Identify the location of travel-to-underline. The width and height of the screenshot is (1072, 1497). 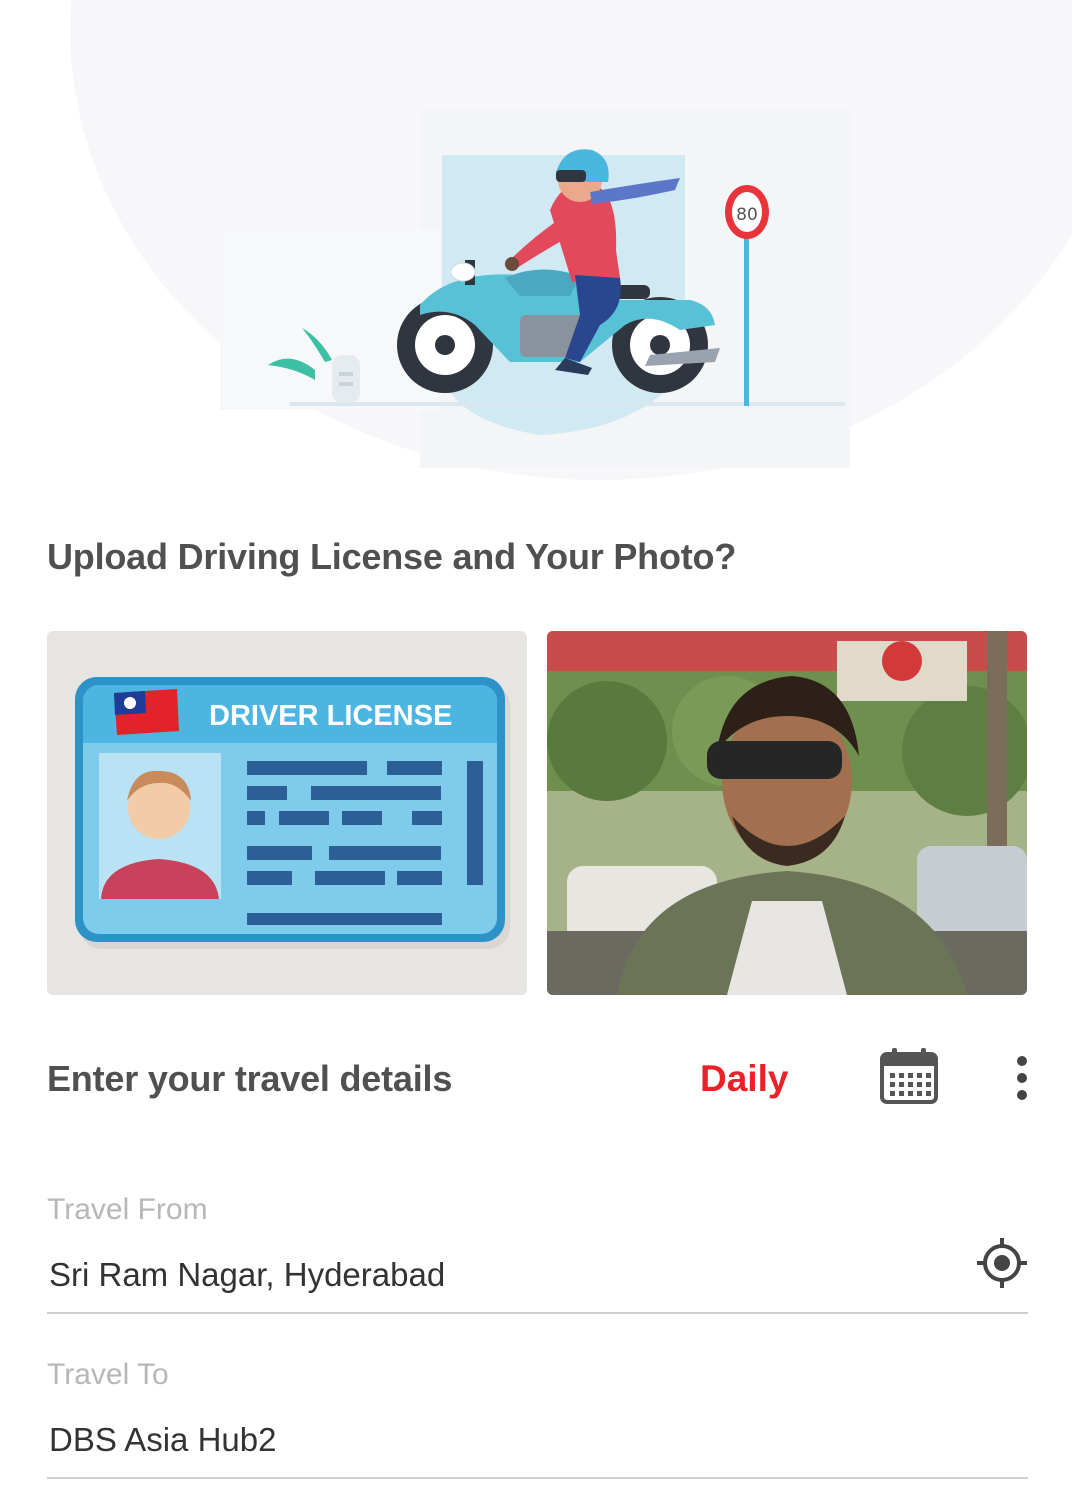
(537, 1478).